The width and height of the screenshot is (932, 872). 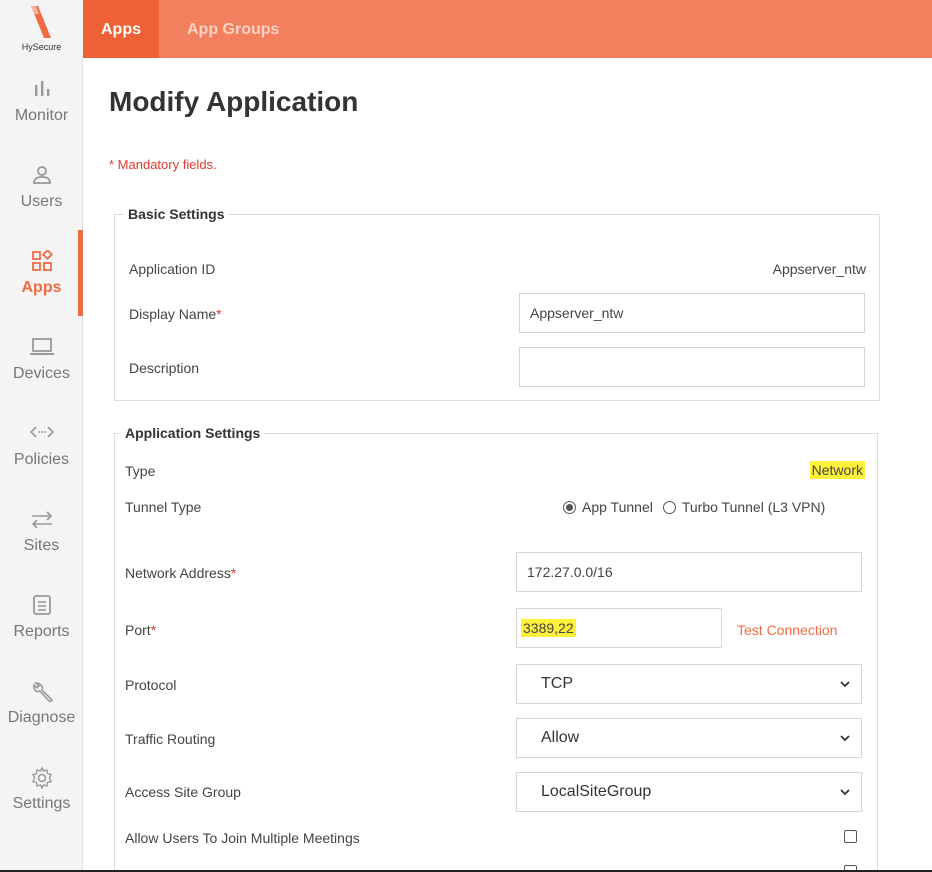 What do you see at coordinates (41, 459) in the screenshot?
I see `sidebar-item-label: Policies` at bounding box center [41, 459].